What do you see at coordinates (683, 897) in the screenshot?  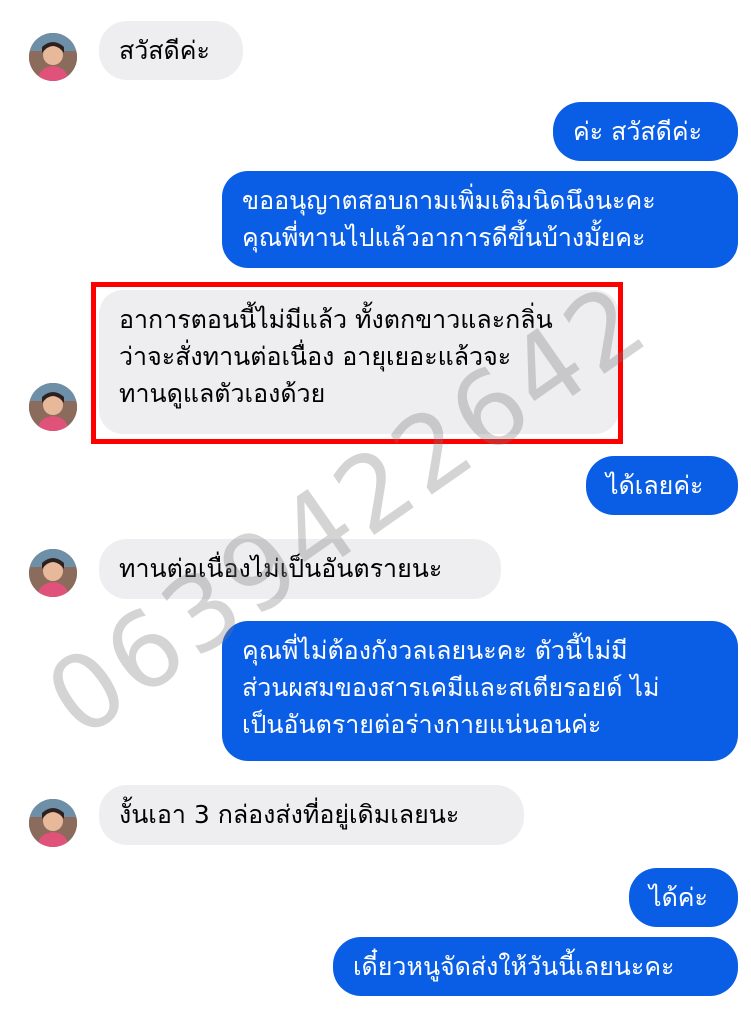 I see `message-outgoing: ได้ค่ะ` at bounding box center [683, 897].